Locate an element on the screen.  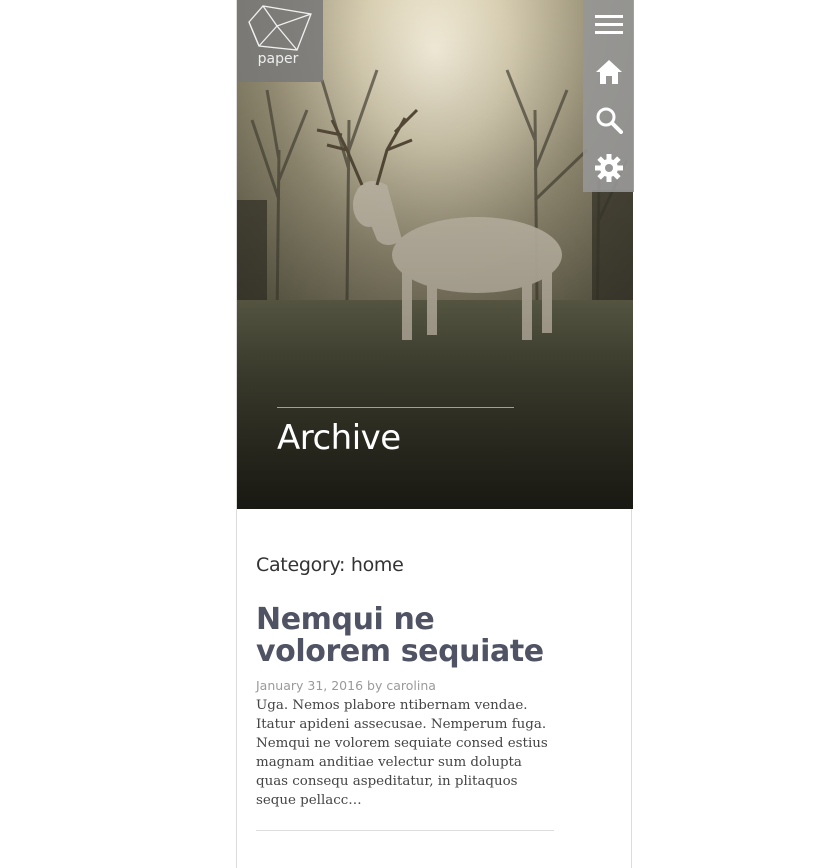
search-button is located at coordinates (608, 120).